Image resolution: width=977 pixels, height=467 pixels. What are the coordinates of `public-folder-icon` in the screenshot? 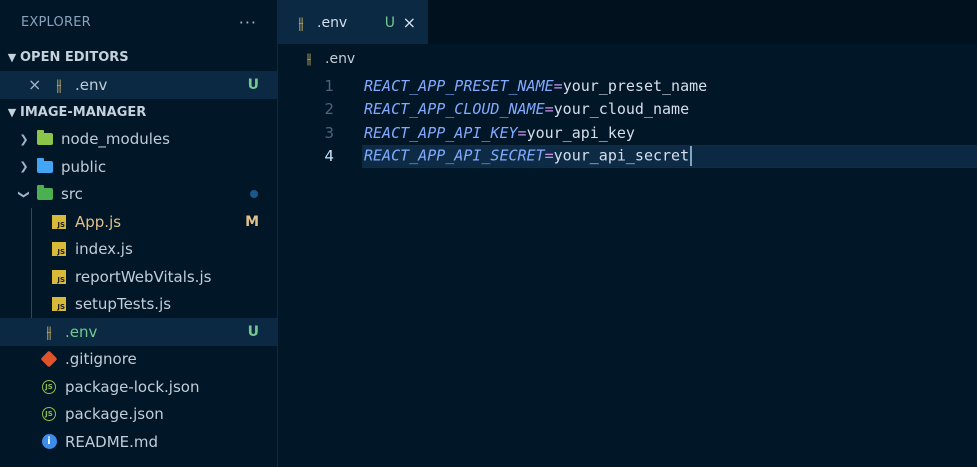 It's located at (45, 166).